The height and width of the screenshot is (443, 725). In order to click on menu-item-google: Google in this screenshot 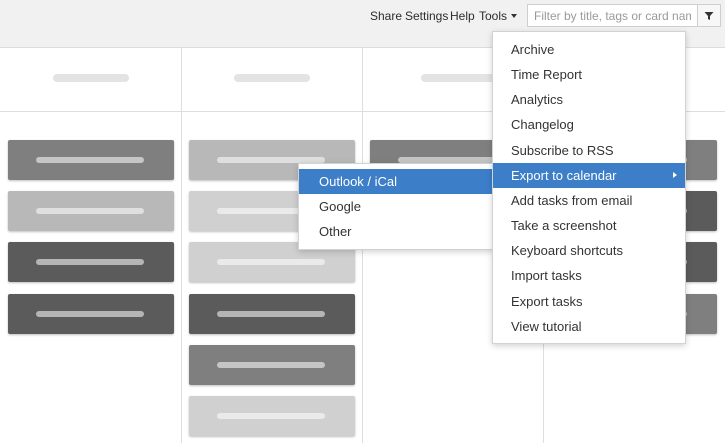, I will do `click(396, 206)`.